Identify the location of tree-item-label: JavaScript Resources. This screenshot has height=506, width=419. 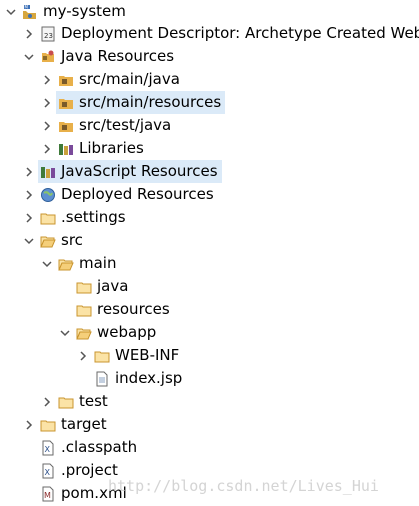
(139, 171).